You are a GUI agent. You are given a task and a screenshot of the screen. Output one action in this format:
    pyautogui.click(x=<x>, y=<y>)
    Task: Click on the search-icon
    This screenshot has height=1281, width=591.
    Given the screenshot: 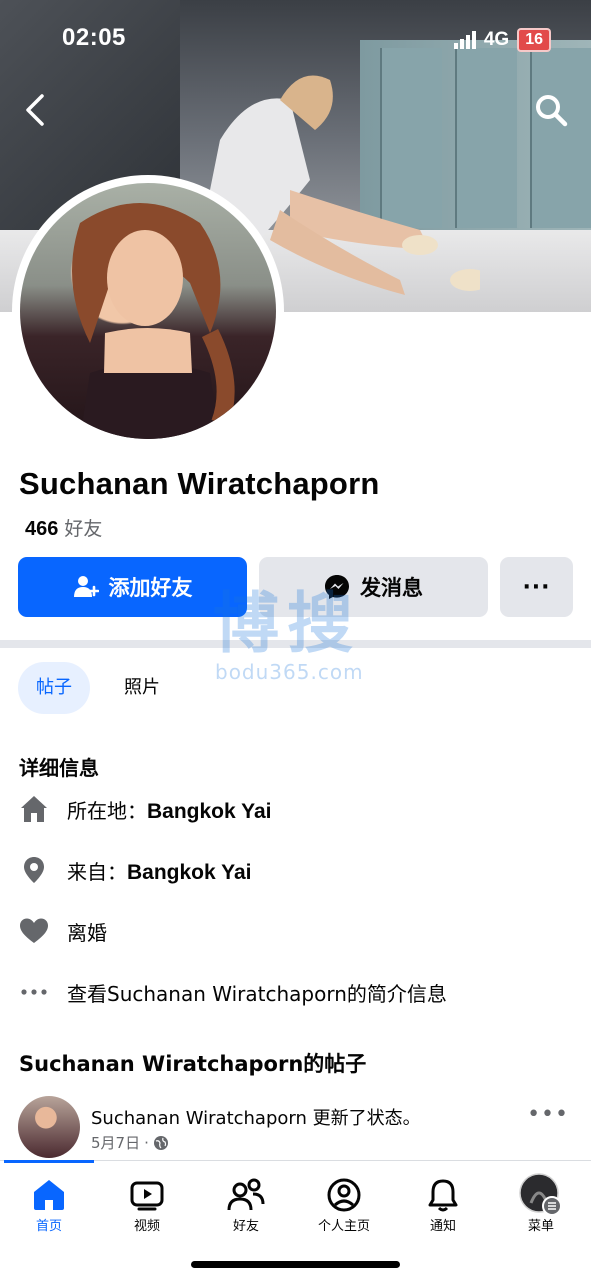 What is the action you would take?
    pyautogui.click(x=552, y=111)
    